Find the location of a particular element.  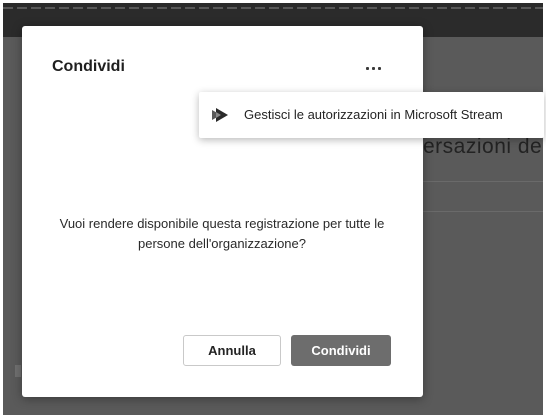

more-options-button is located at coordinates (375, 69).